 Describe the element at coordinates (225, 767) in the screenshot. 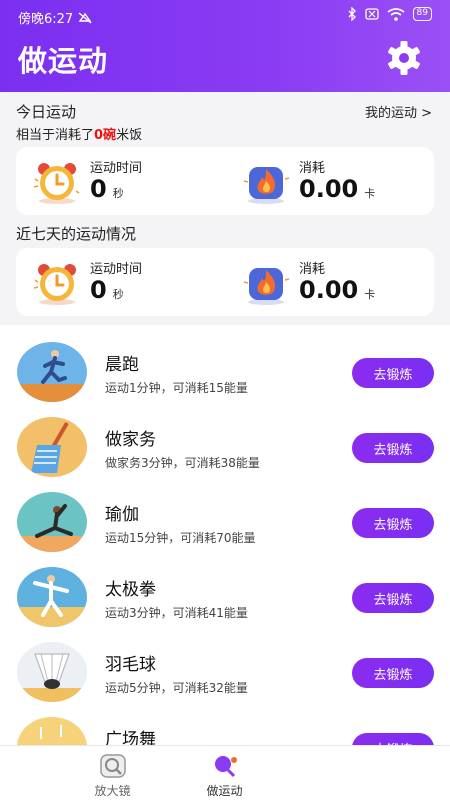

I see `table-tennis-icon` at that location.